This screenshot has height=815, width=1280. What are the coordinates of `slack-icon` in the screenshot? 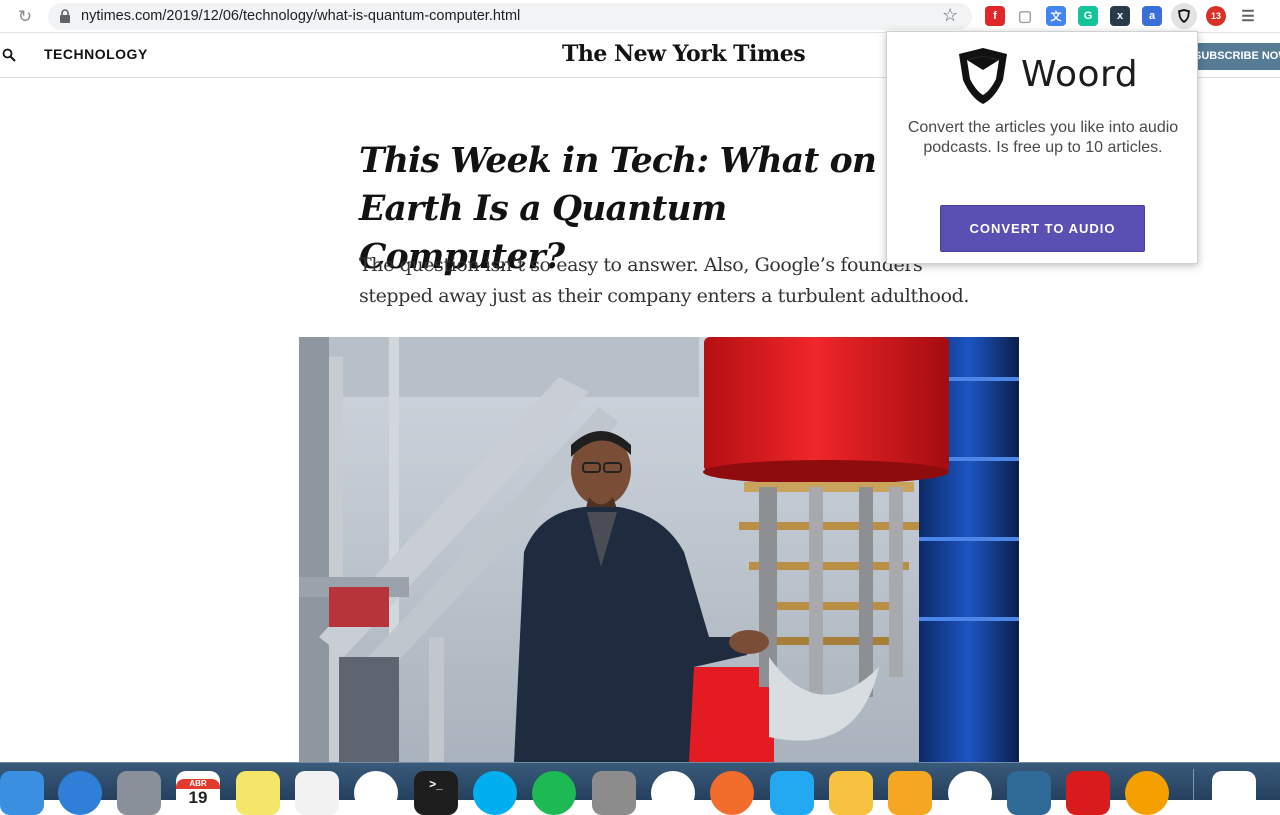 It's located at (673, 793).